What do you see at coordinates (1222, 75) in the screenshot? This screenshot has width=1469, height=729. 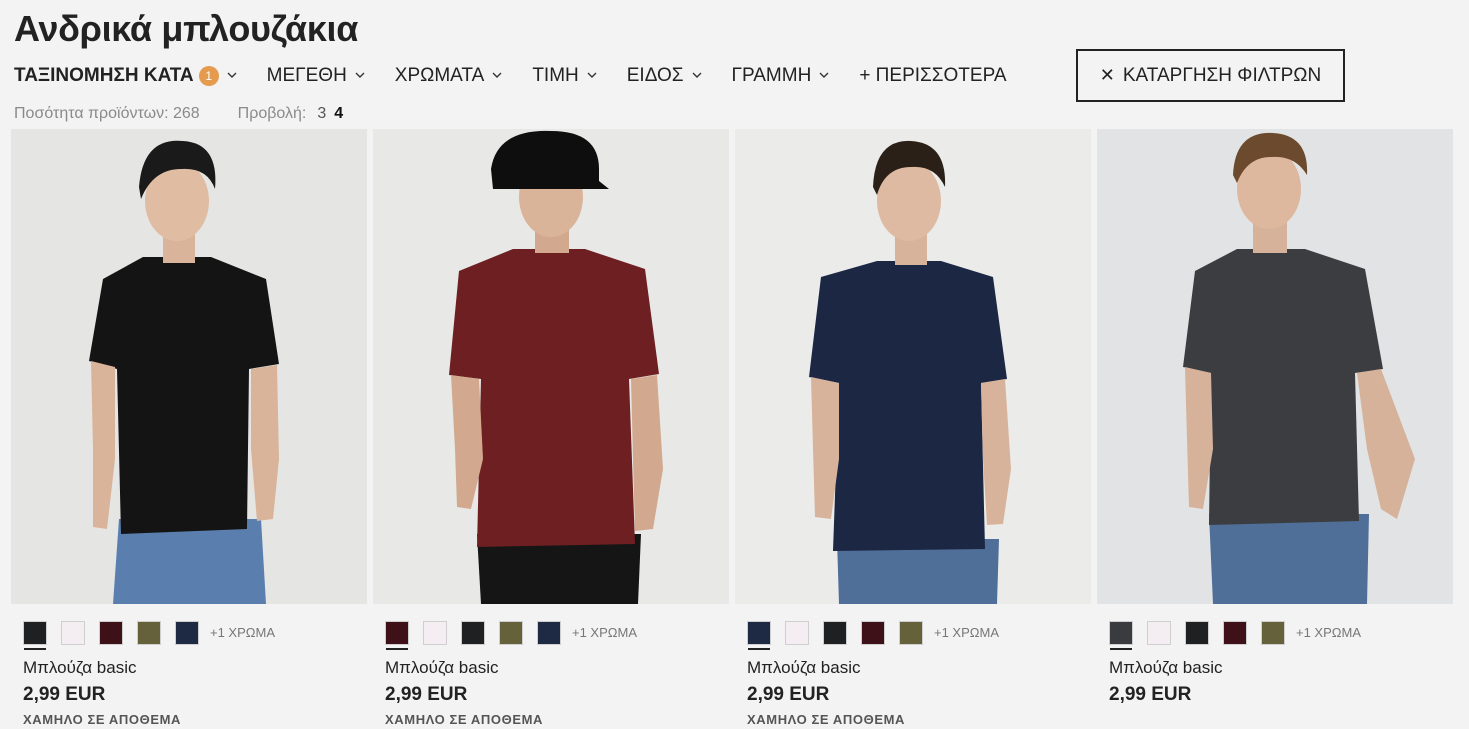 I see `clear-filters-label: ΚΑΤΑΡΓΗΣΗ ΦΙΛΤΡΩΝ` at bounding box center [1222, 75].